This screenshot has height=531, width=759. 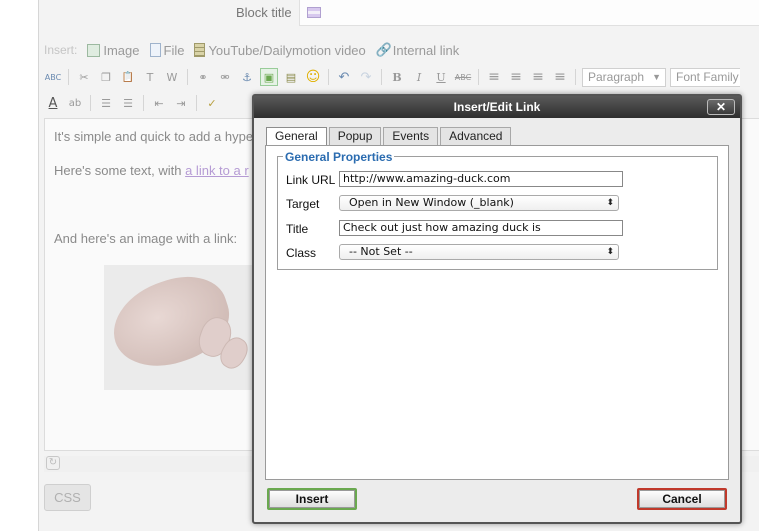 I want to click on paste-word-icon: W, so click(x=172, y=77).